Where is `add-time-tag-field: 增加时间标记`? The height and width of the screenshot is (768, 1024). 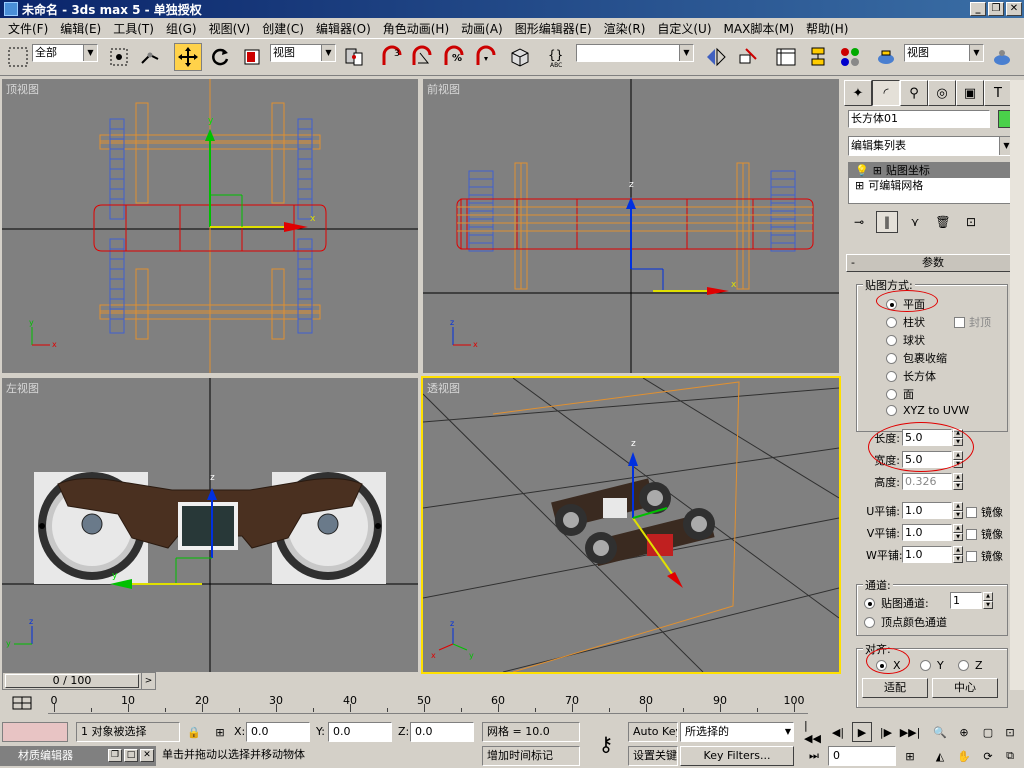
add-time-tag-field: 增加时间标记 is located at coordinates (531, 756).